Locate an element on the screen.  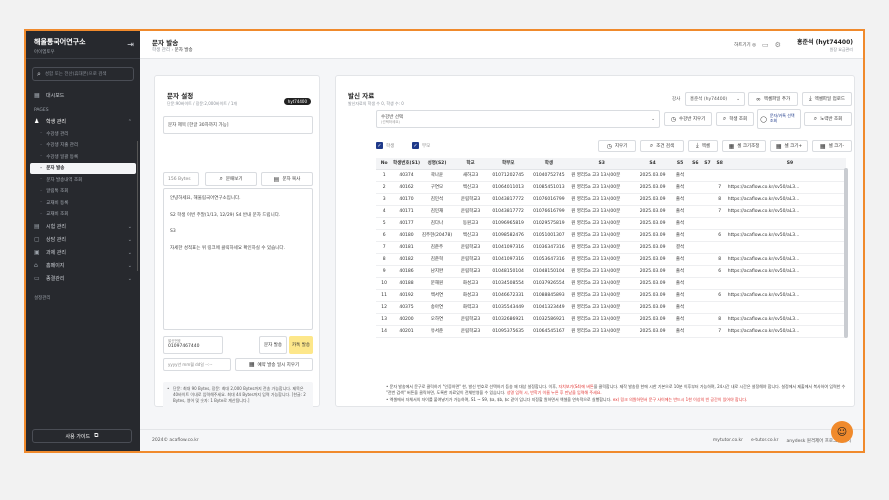
table-cell: 01076616799 is located at coordinates (549, 211).